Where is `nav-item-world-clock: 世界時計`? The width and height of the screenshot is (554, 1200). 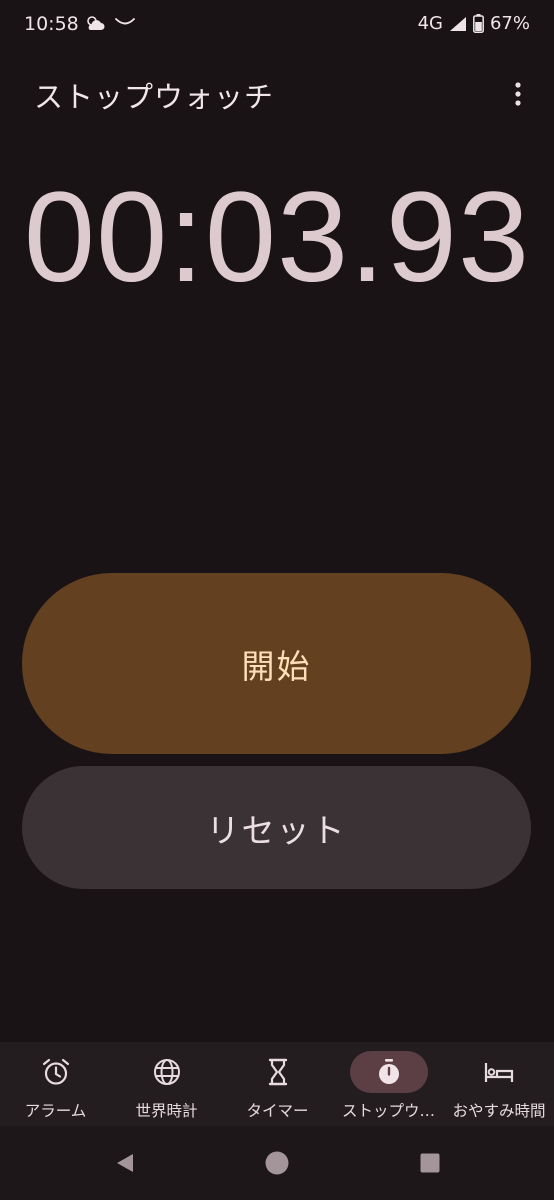 nav-item-world-clock: 世界時計 is located at coordinates (166, 1084).